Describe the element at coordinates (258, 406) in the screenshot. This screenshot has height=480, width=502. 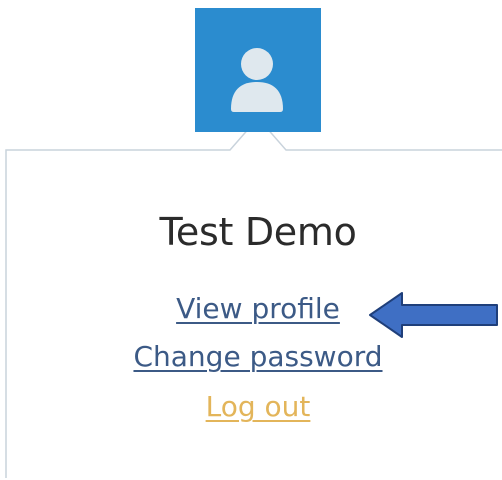
I see `log-out-link: Log out` at that location.